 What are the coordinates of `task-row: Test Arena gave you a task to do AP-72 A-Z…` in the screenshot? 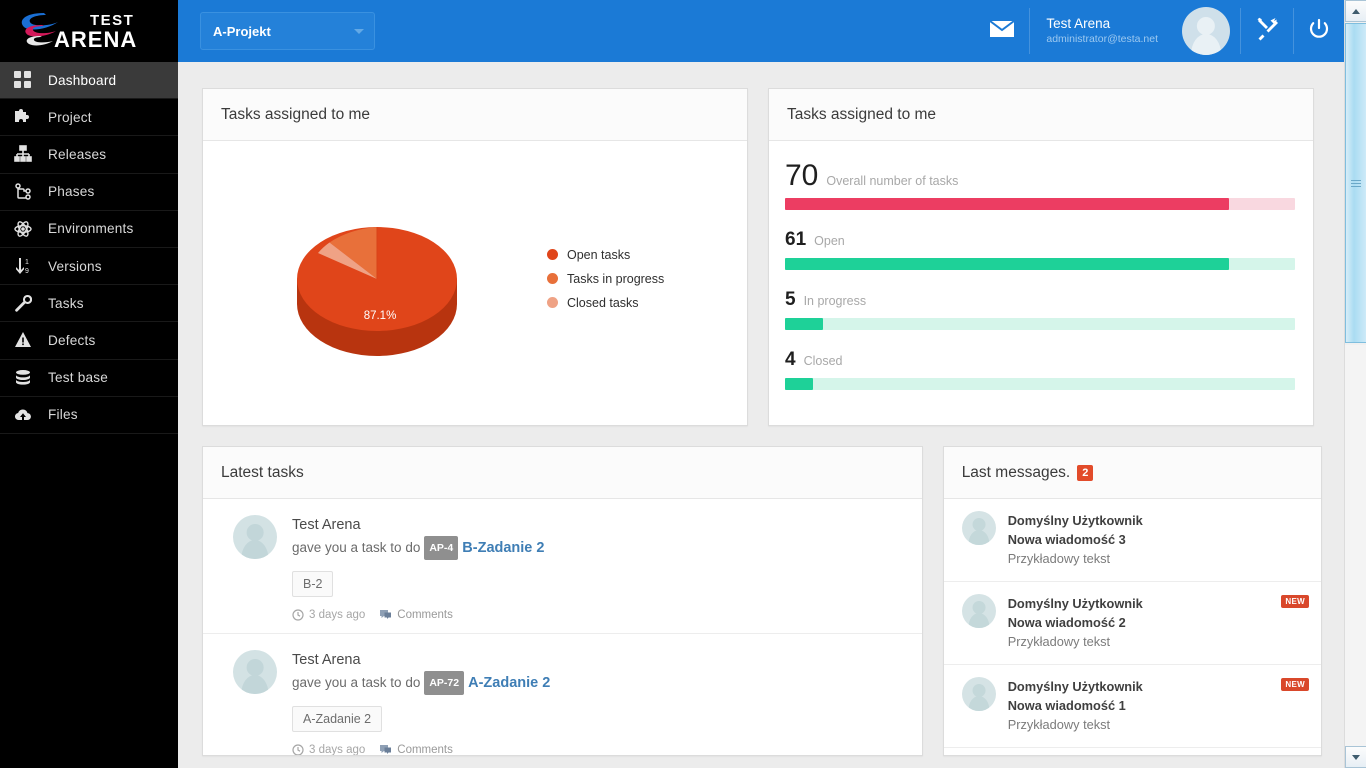 It's located at (562, 694).